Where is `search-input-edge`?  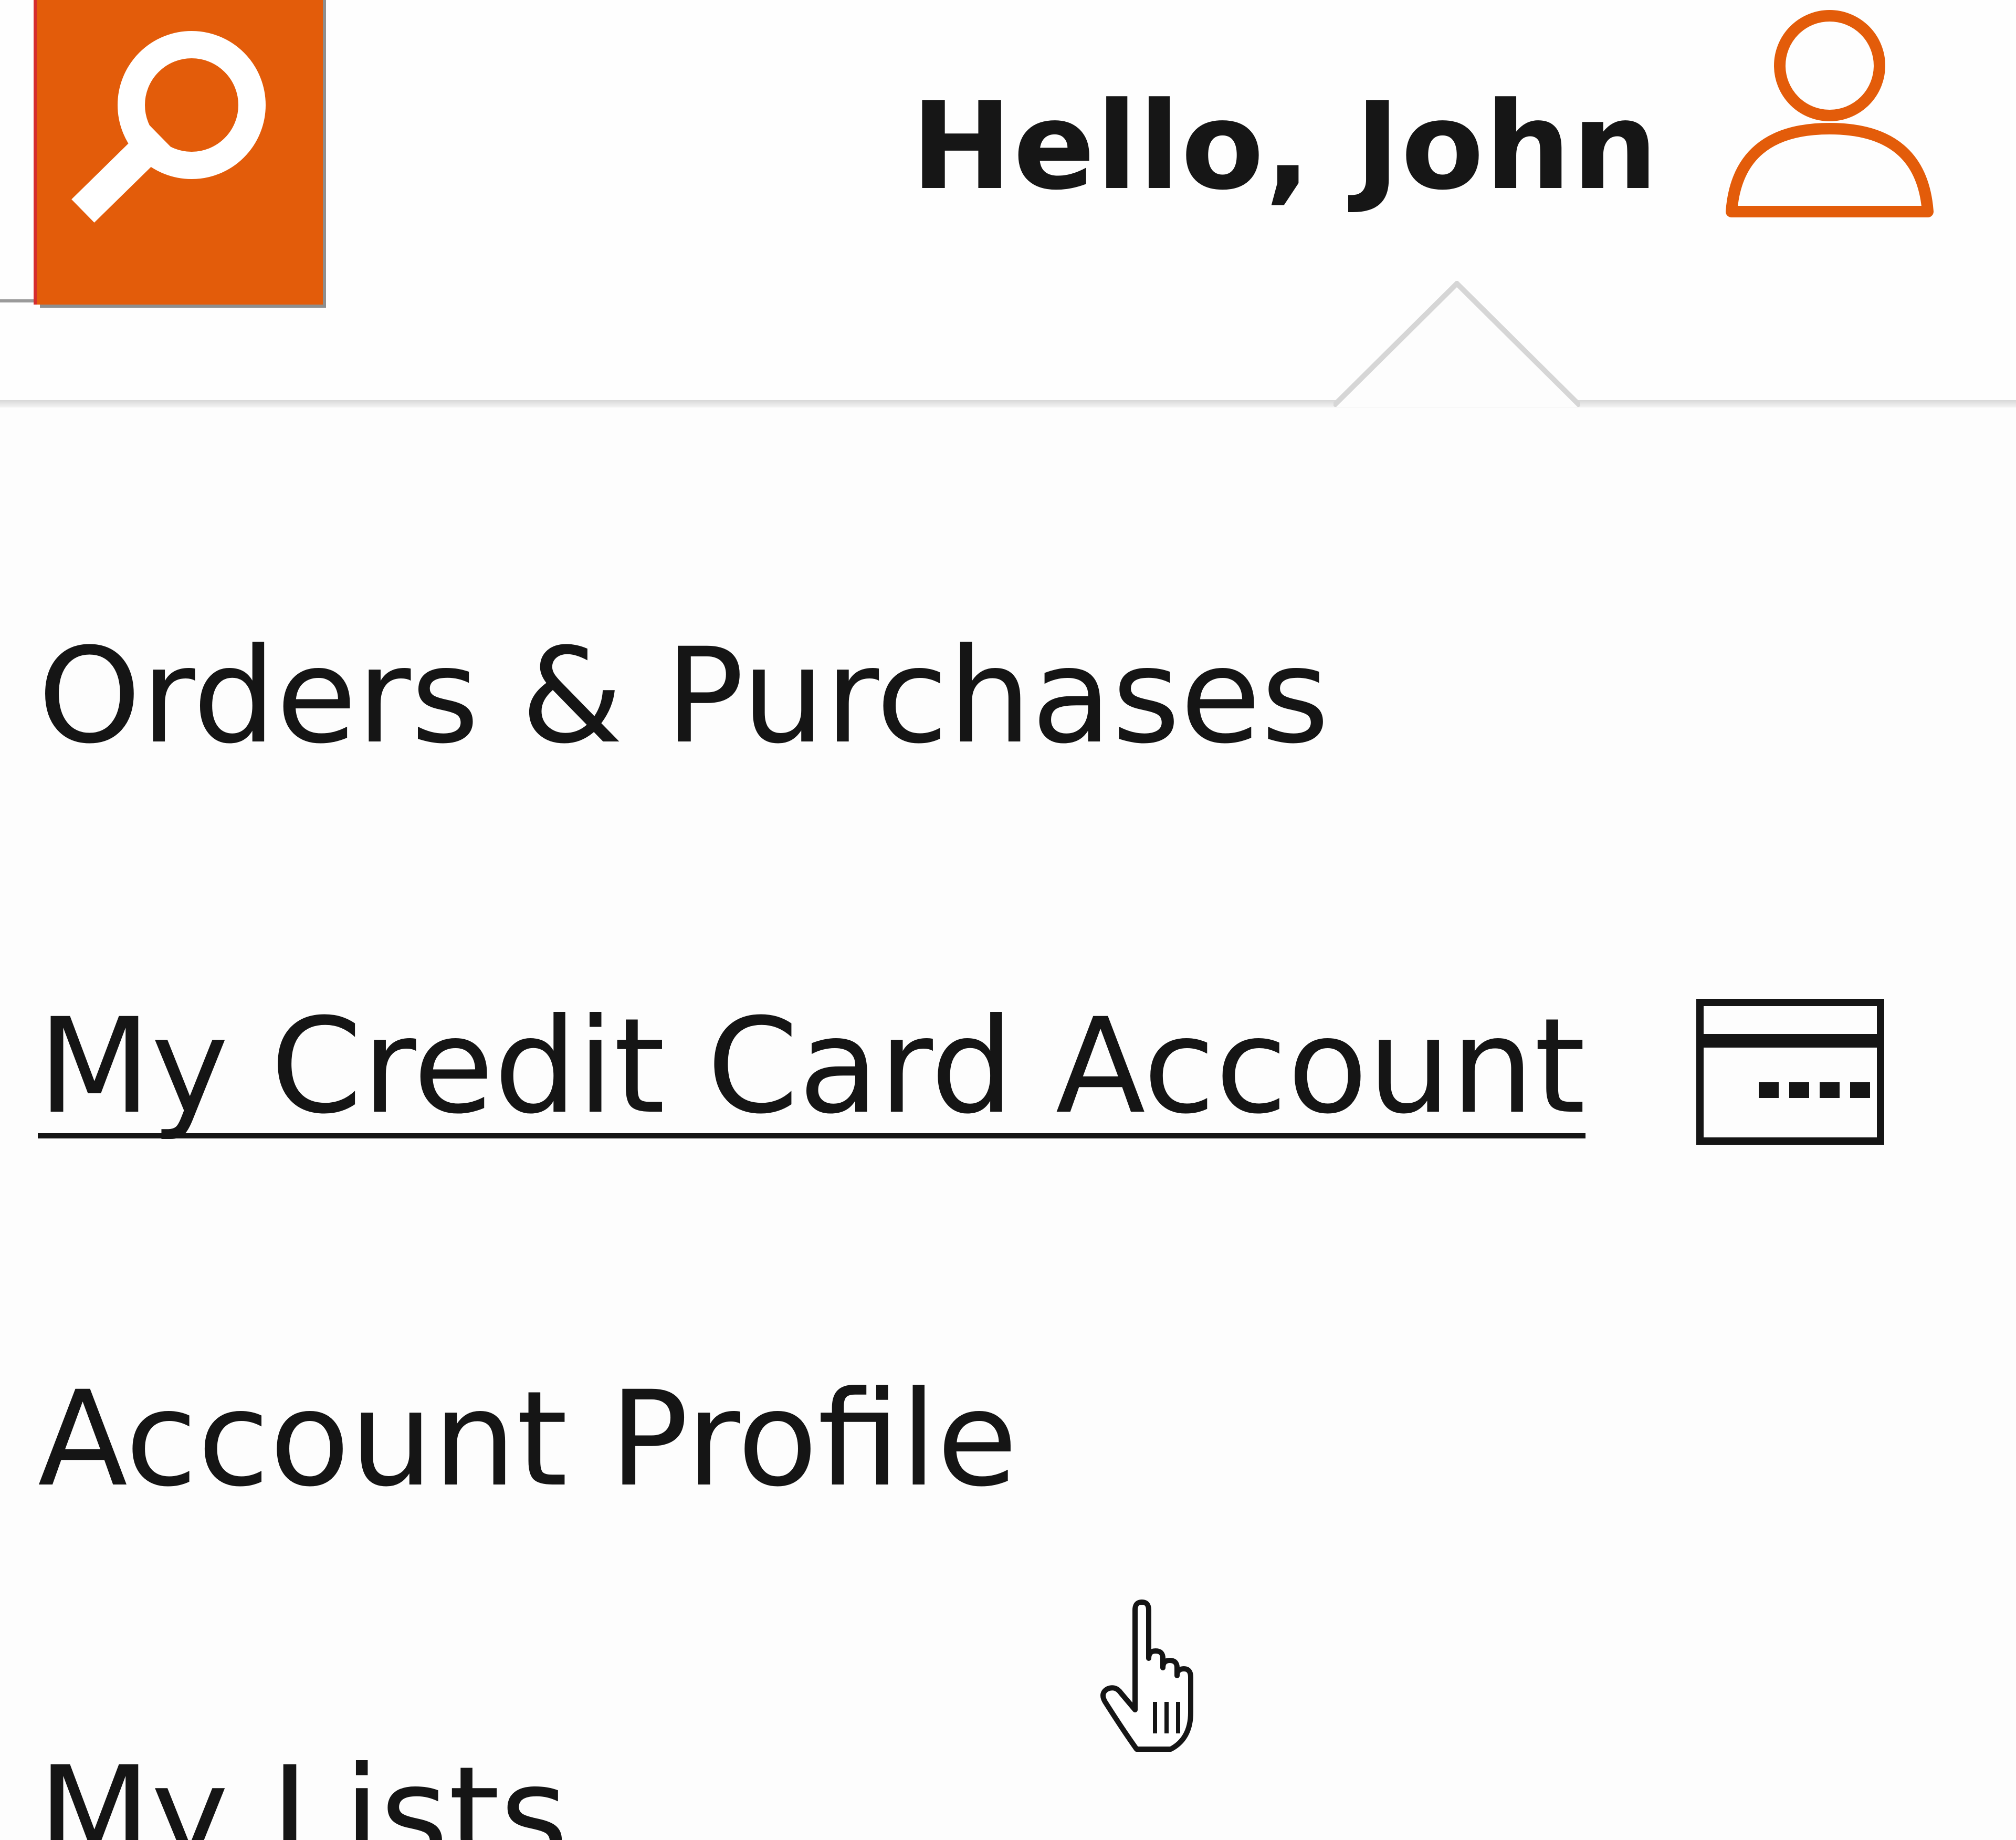
search-input-edge is located at coordinates (20, 300).